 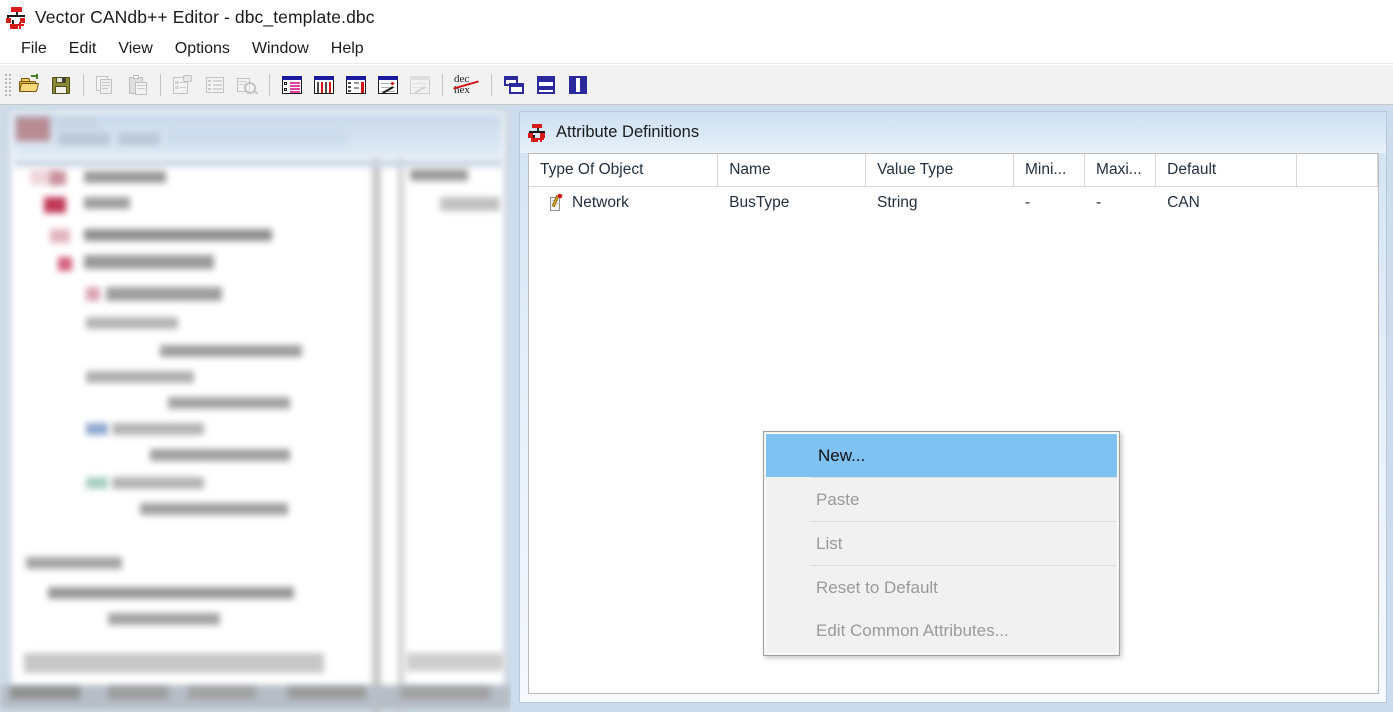 I want to click on cell-value-type: String, so click(x=897, y=202).